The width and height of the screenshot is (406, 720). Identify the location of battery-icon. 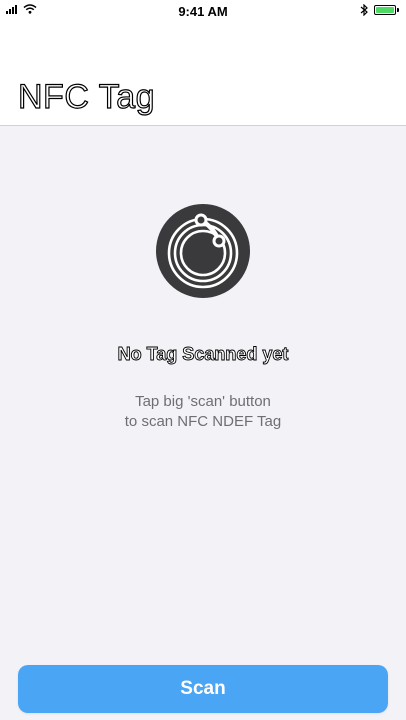
(386, 10).